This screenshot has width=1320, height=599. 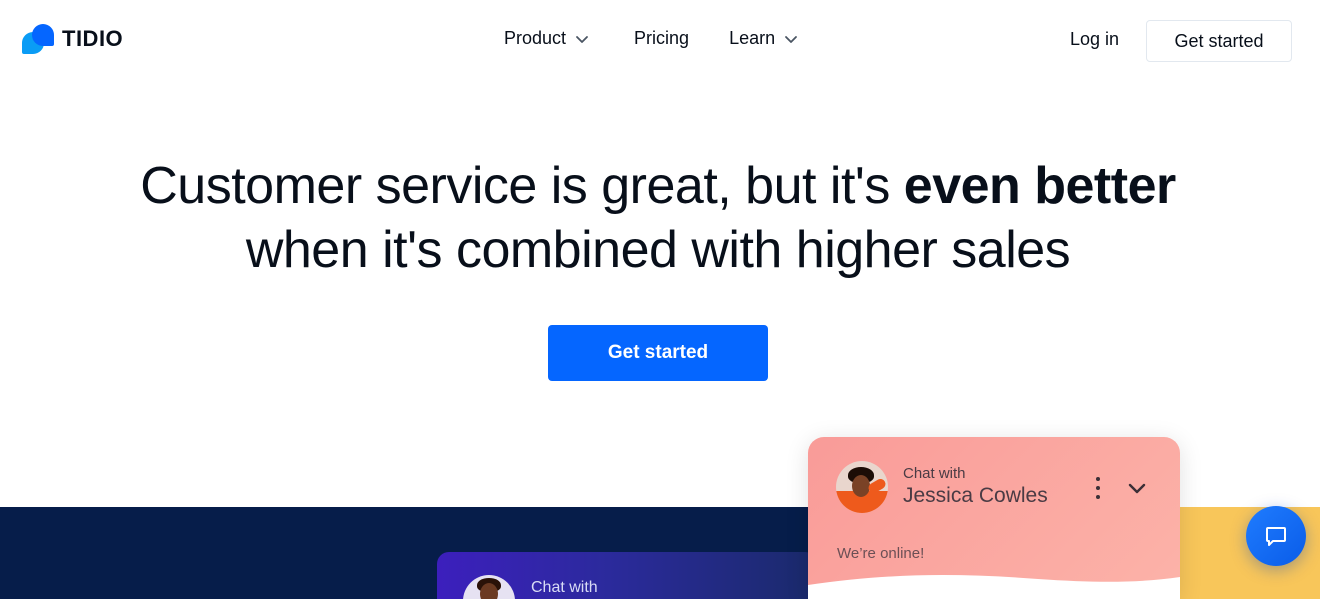 I want to click on chat-bubble-icon, so click(x=1276, y=536).